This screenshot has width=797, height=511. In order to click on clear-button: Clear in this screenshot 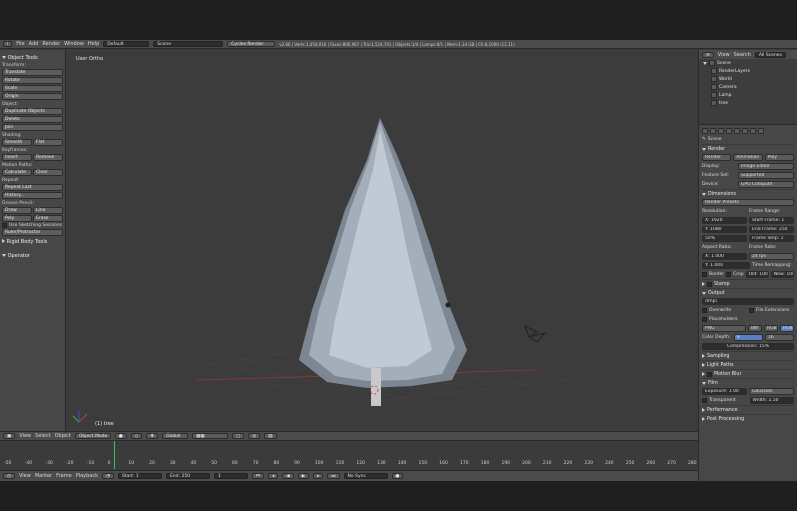, I will do `click(48, 172)`.